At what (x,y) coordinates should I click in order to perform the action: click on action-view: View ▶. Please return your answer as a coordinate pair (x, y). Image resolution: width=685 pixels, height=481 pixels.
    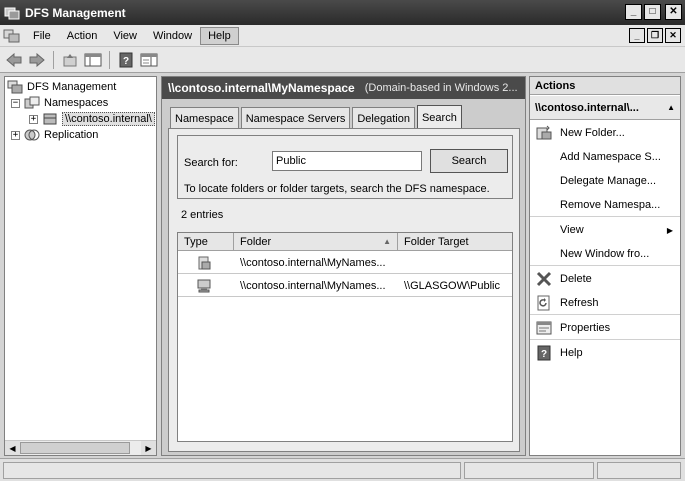
    Looking at the image, I should click on (605, 230).